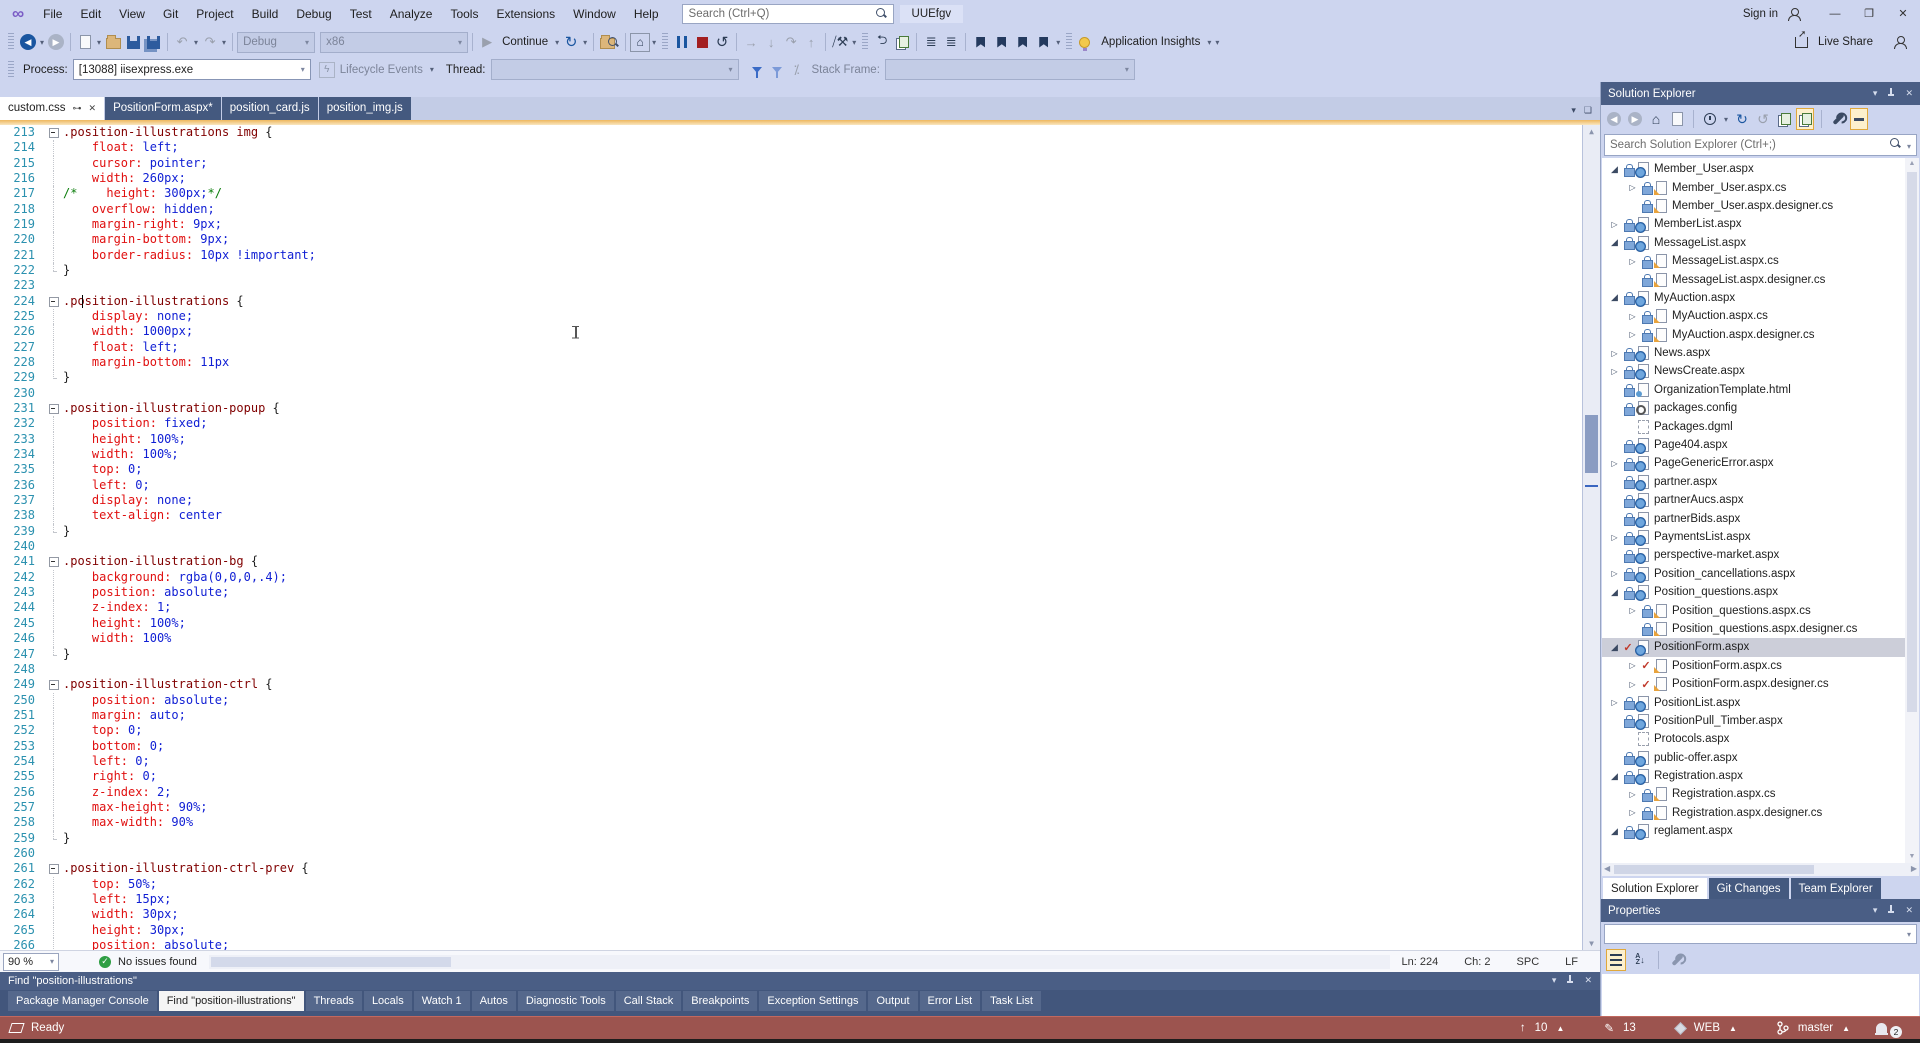 Image resolution: width=1920 pixels, height=1043 pixels. Describe the element at coordinates (82, 1000) in the screenshot. I see `tool-window-tab: Package Manager Console` at that location.